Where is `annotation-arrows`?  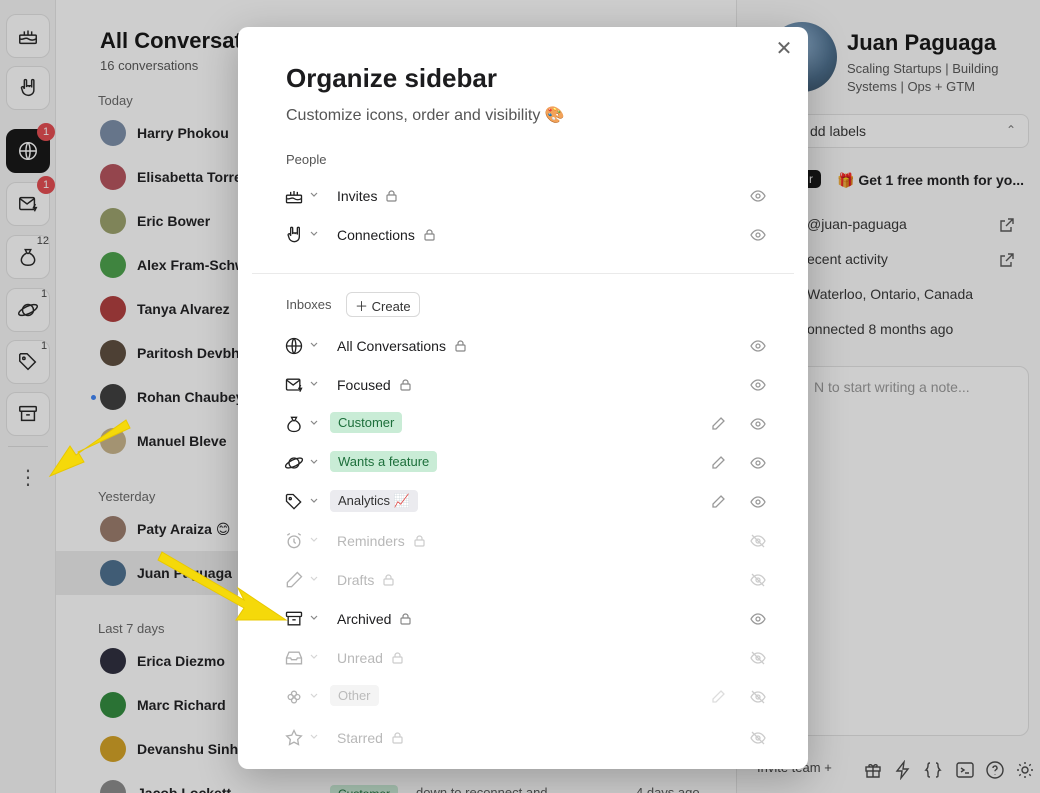 annotation-arrows is located at coordinates (168, 520).